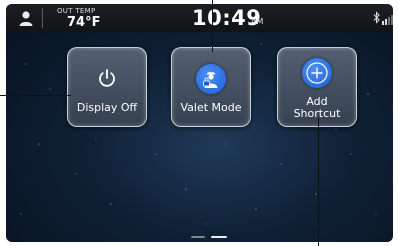 This screenshot has width=398, height=246. What do you see at coordinates (107, 78) in the screenshot?
I see `power-icon` at bounding box center [107, 78].